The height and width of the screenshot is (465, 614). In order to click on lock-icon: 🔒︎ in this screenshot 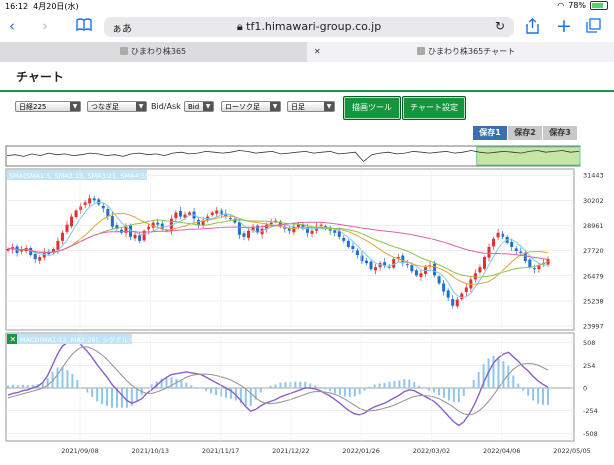, I will do `click(239, 26)`.